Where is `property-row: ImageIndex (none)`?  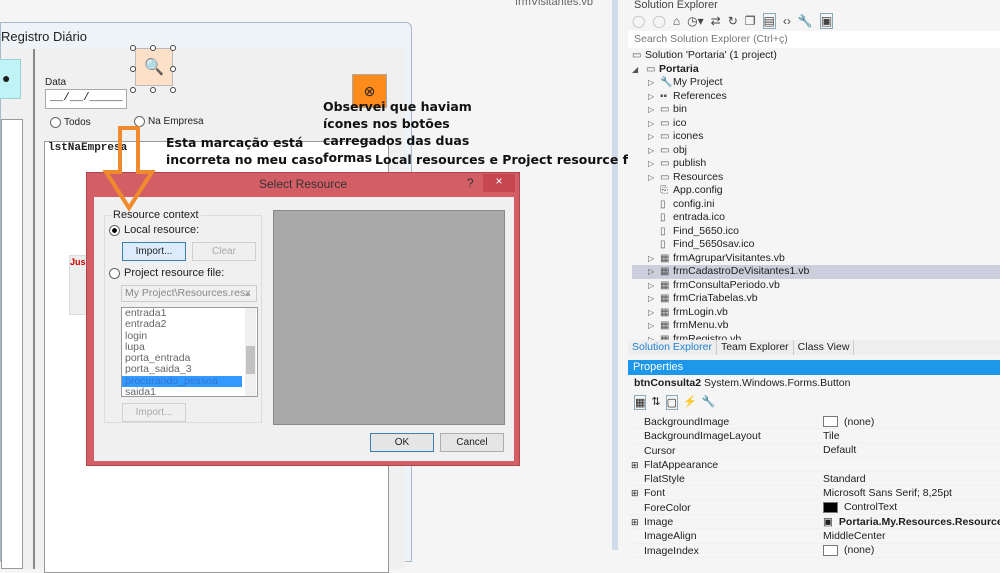 property-row: ImageIndex (none) is located at coordinates (814, 551).